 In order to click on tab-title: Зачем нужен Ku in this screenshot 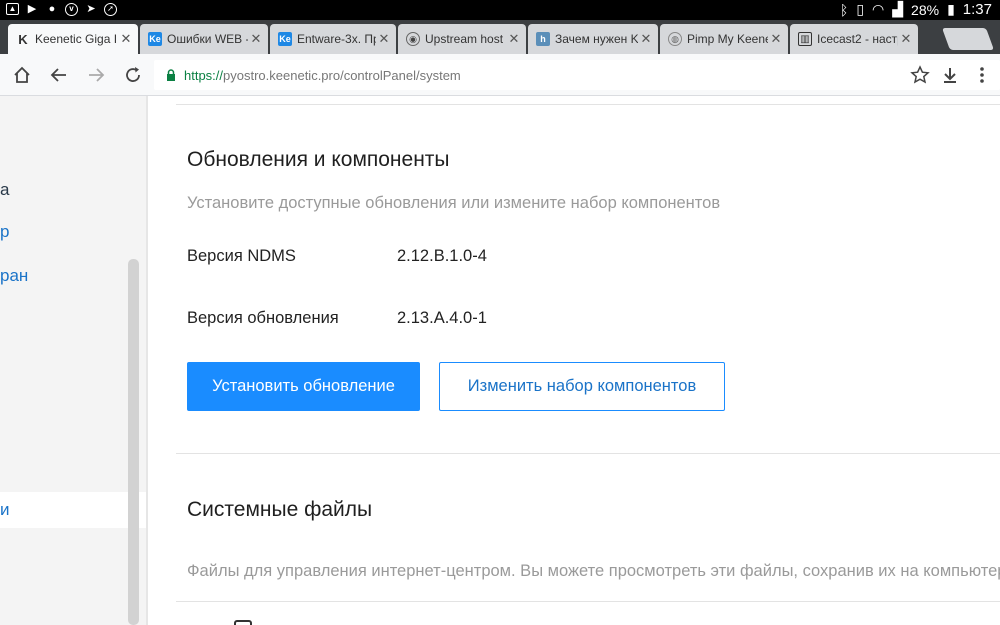, I will do `click(596, 39)`.